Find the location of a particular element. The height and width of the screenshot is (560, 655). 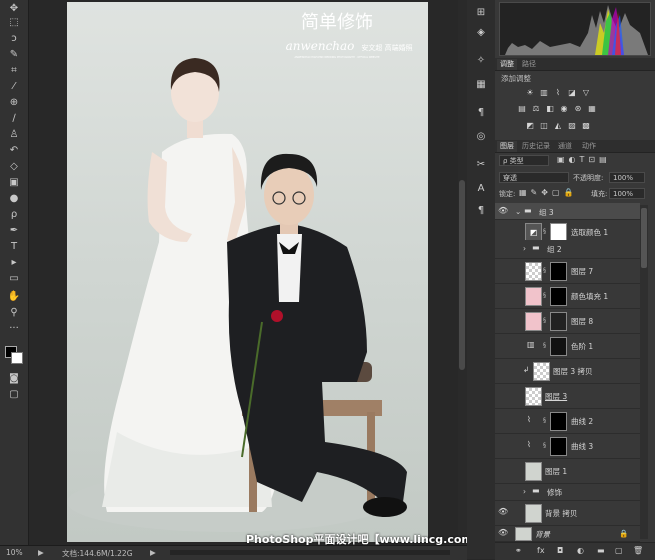

layer-name: 曲线 2 is located at coordinates (582, 421).